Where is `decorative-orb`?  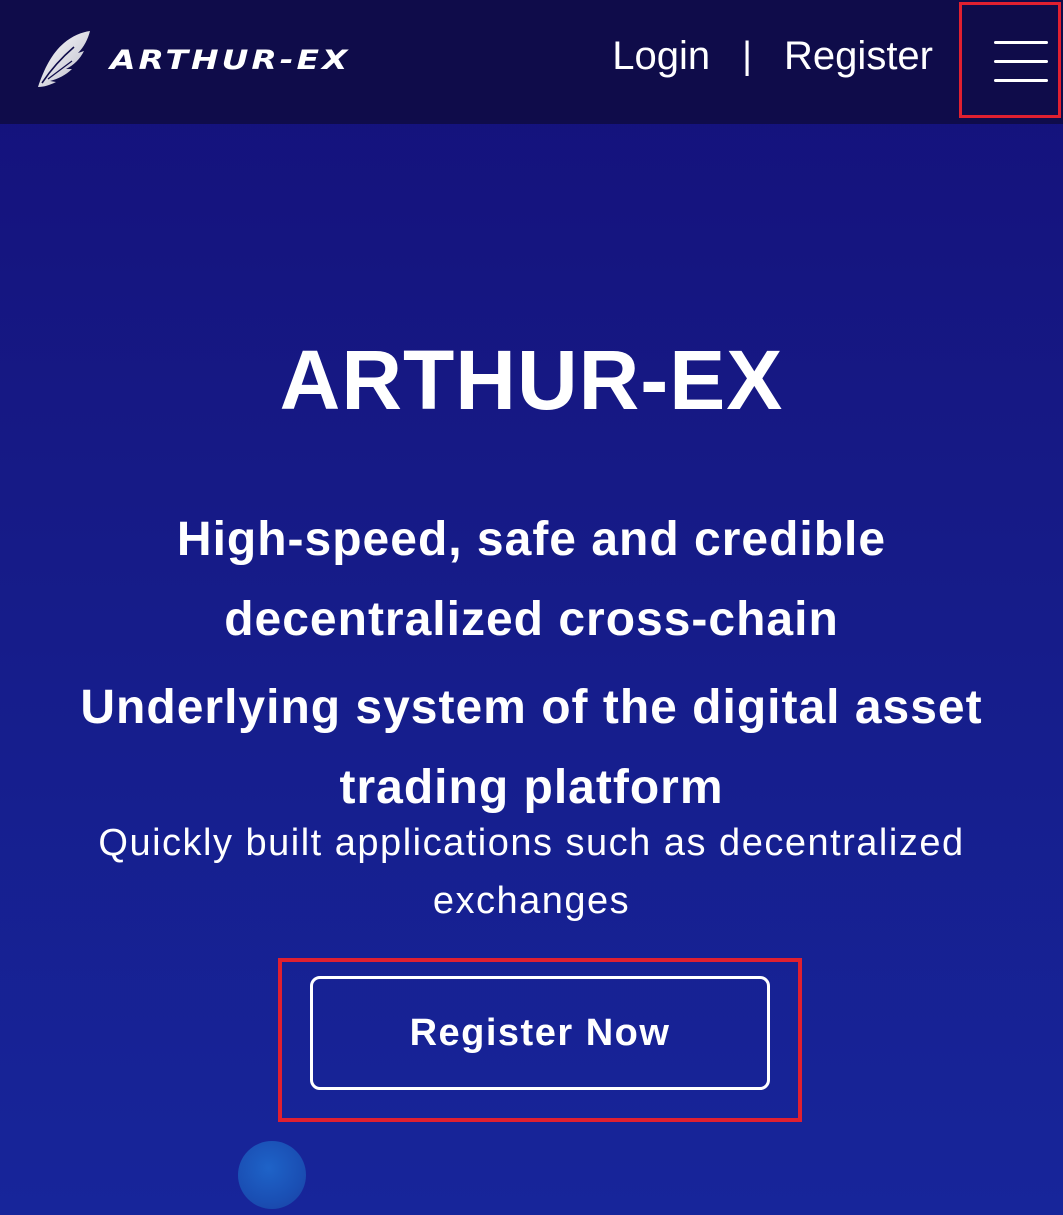 decorative-orb is located at coordinates (272, 1175).